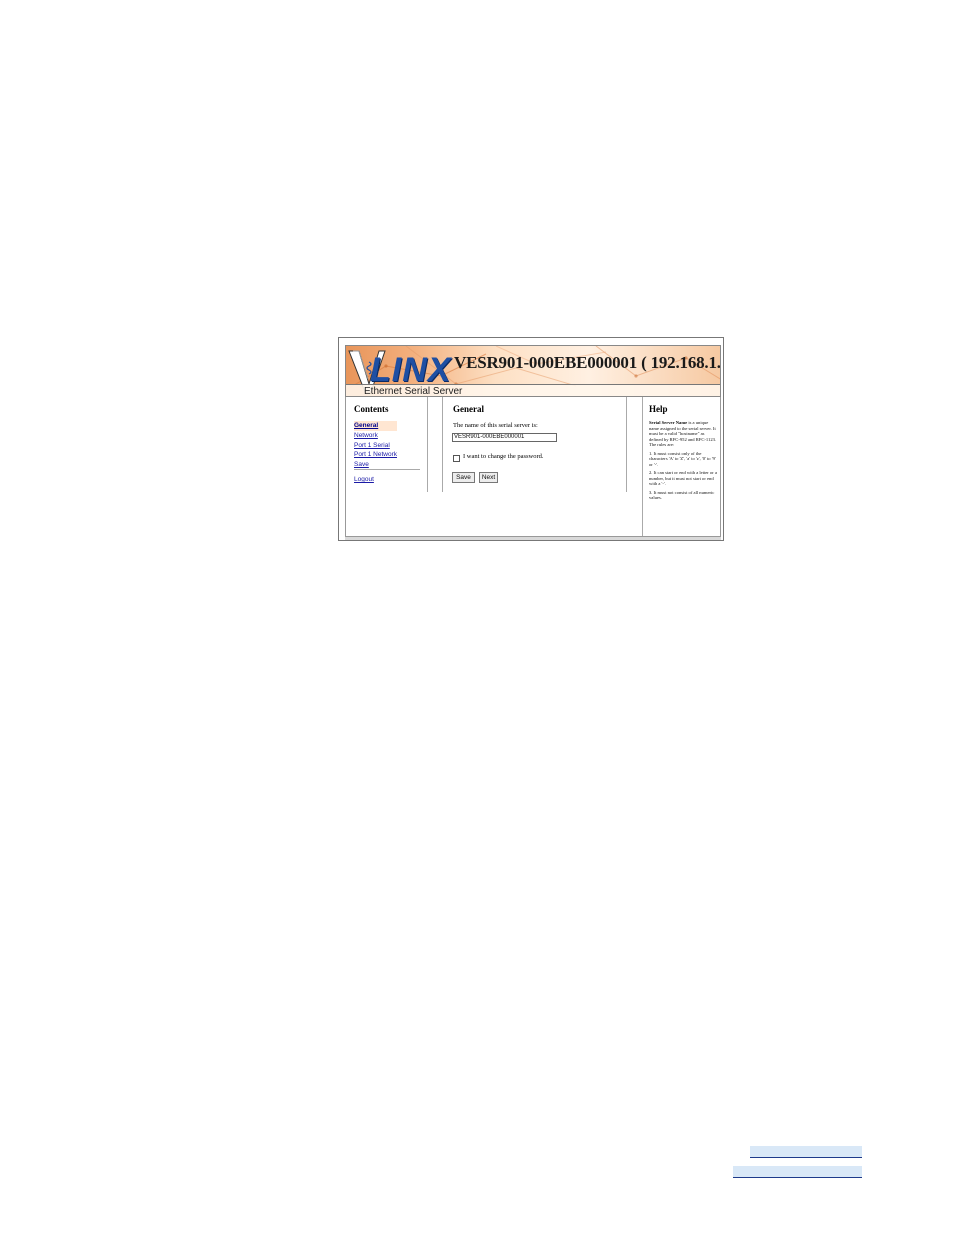  I want to click on nav-link-general: General, so click(375, 426).